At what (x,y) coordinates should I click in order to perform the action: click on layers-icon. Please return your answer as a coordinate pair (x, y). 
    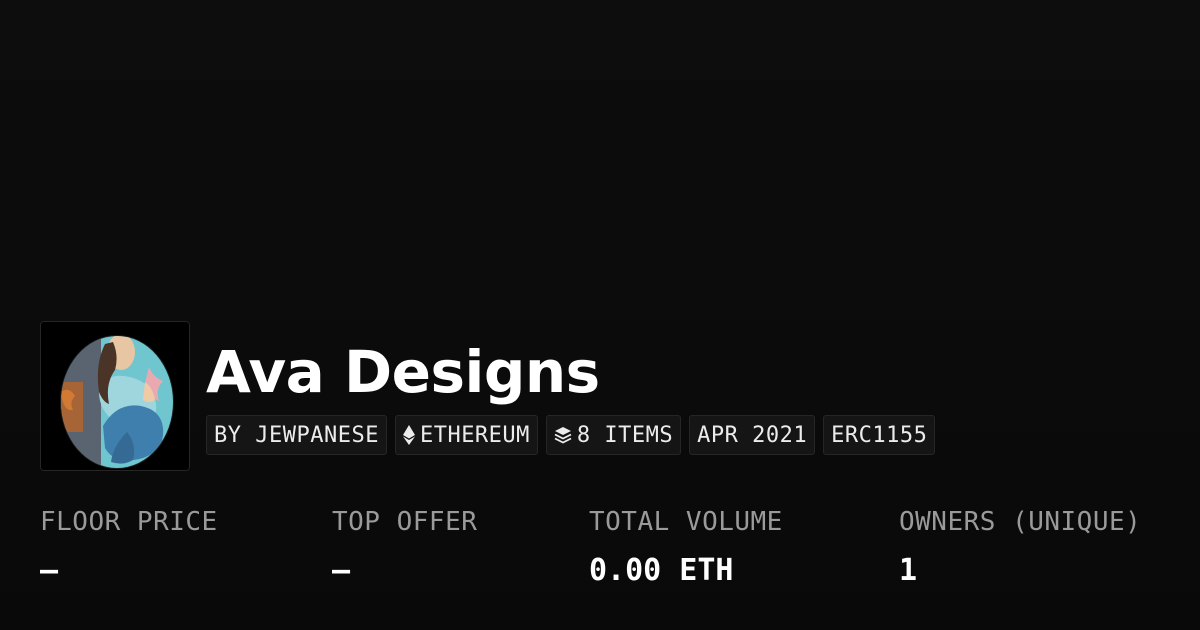
    Looking at the image, I should click on (563, 435).